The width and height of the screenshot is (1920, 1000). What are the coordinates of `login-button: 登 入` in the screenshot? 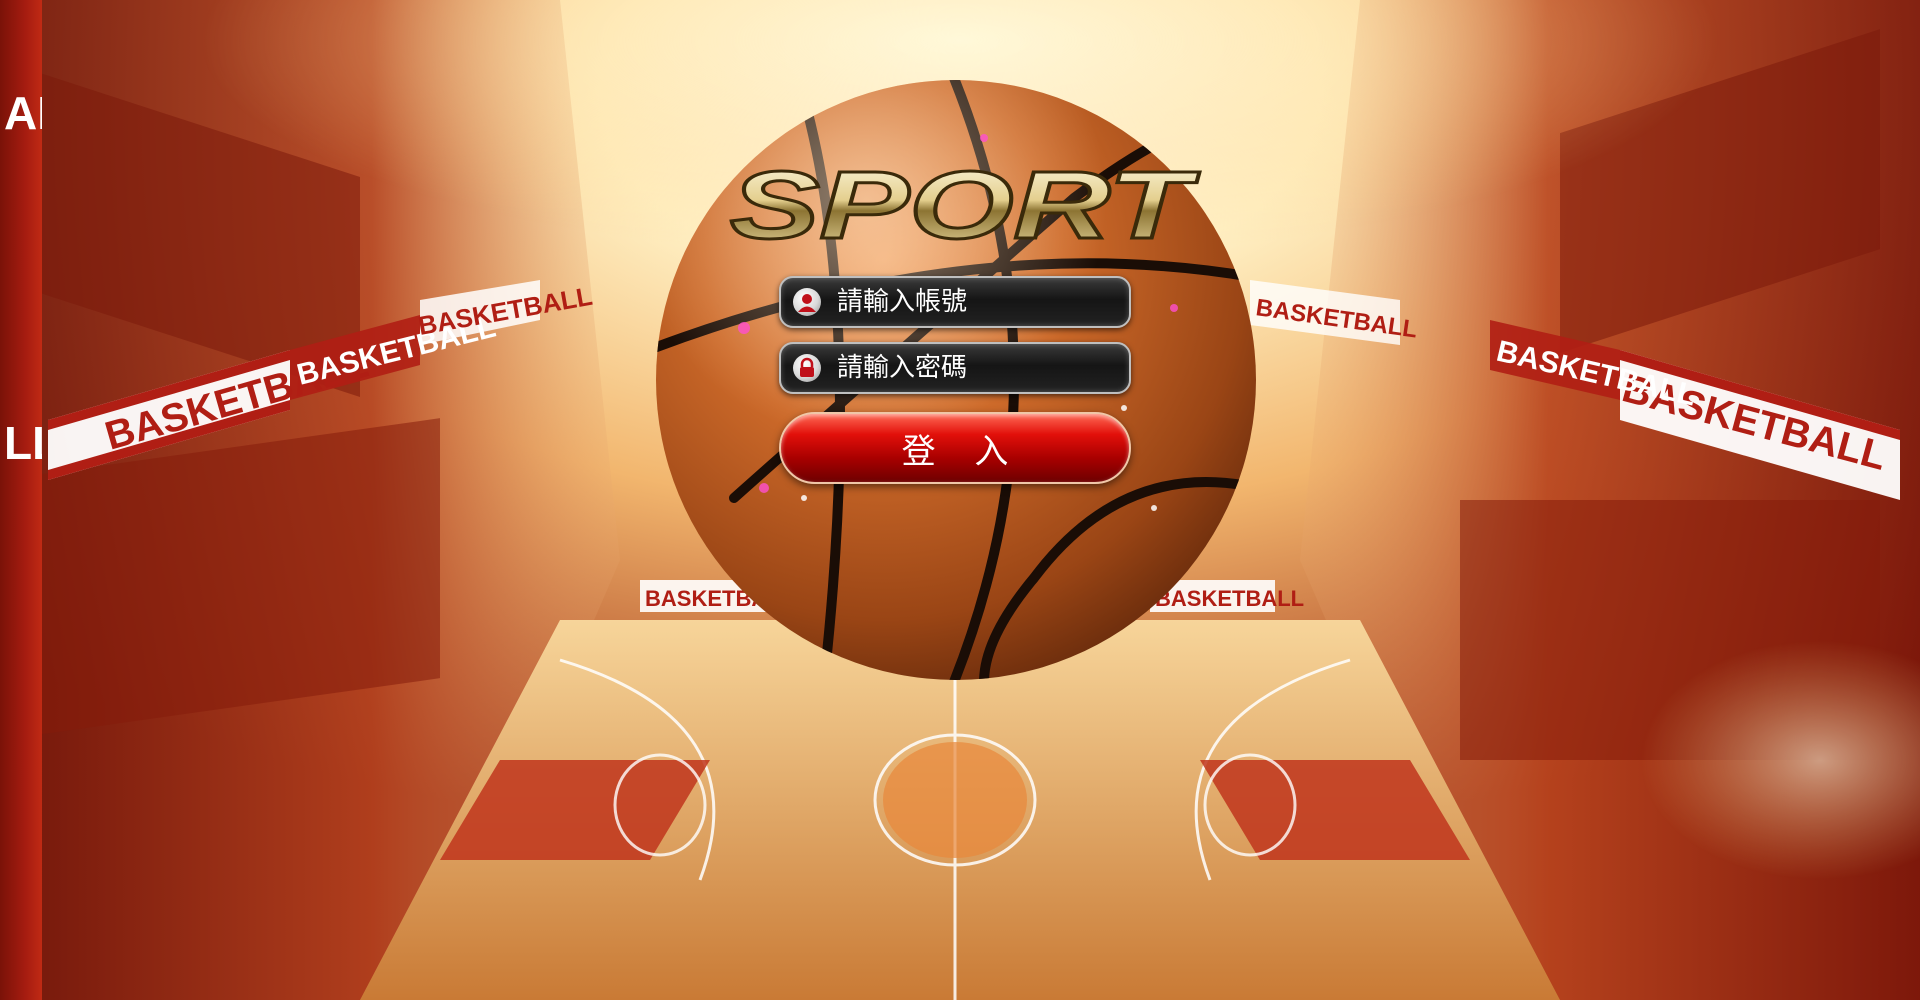 It's located at (955, 448).